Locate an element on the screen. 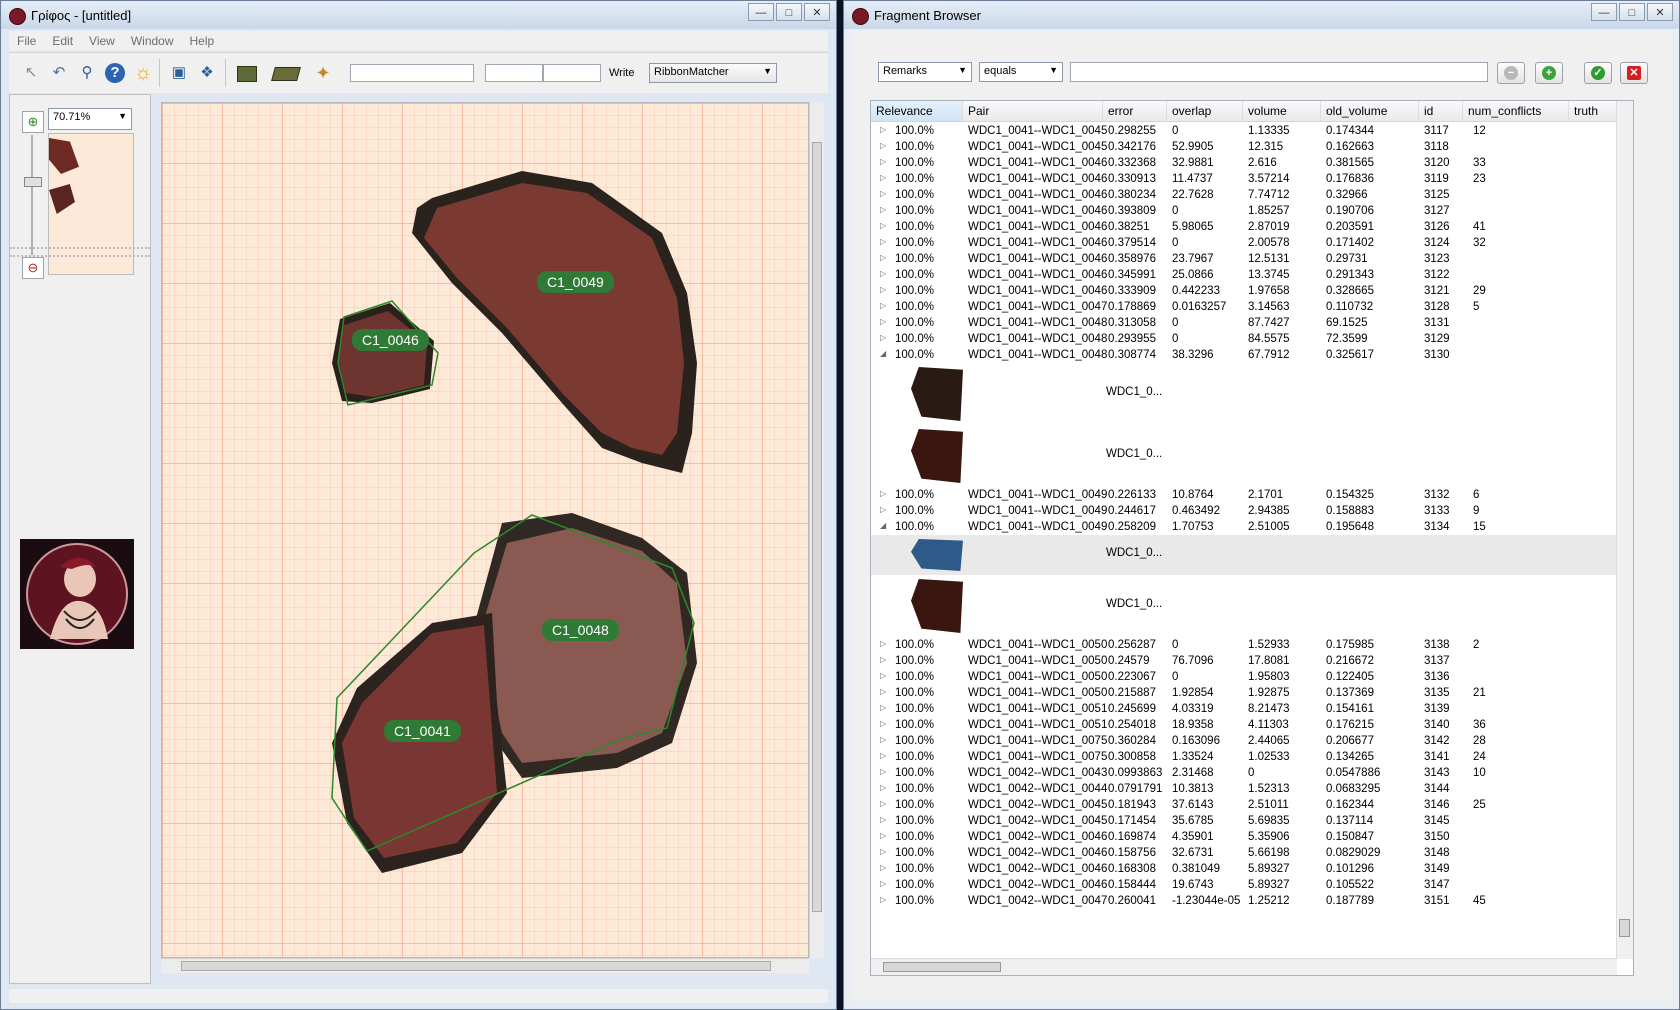 The height and width of the screenshot is (1010, 1680). fragment-flat-icon is located at coordinates (247, 73).